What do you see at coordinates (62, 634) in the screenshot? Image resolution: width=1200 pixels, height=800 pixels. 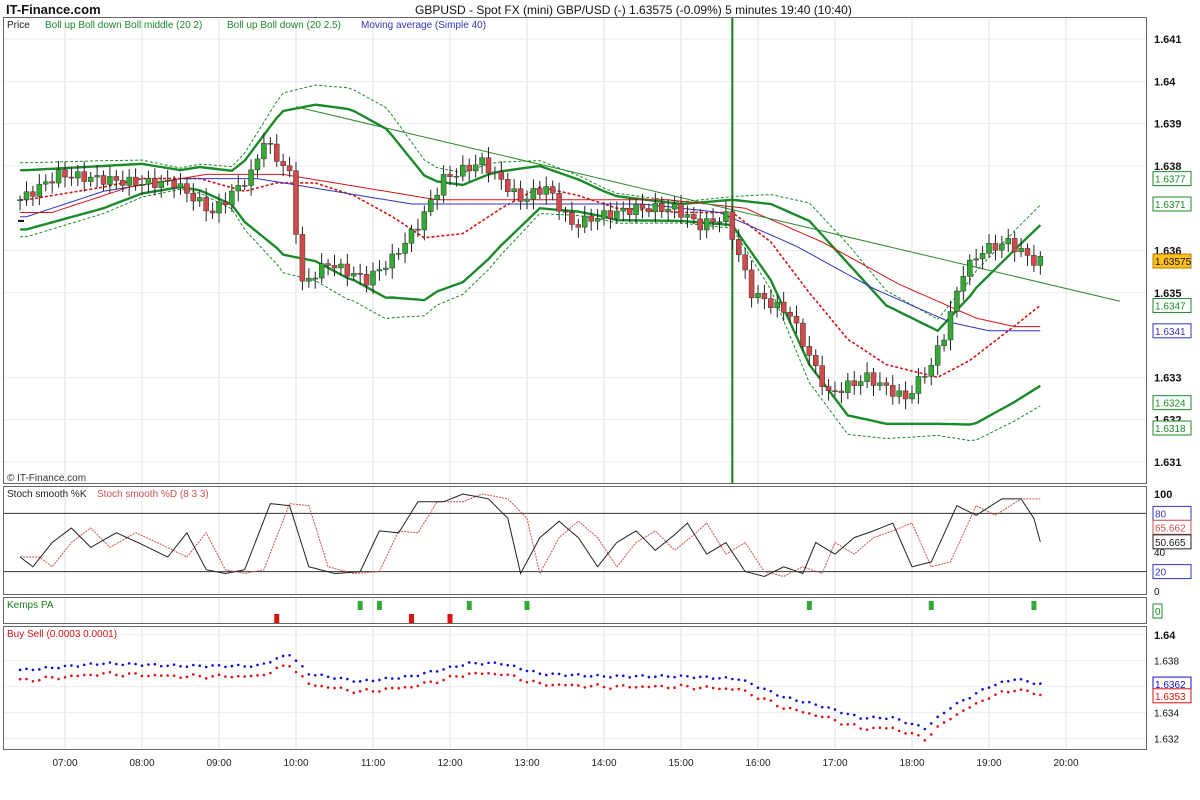 I see `buysell-legend: Buy Sell (0.0003 0.0001)` at bounding box center [62, 634].